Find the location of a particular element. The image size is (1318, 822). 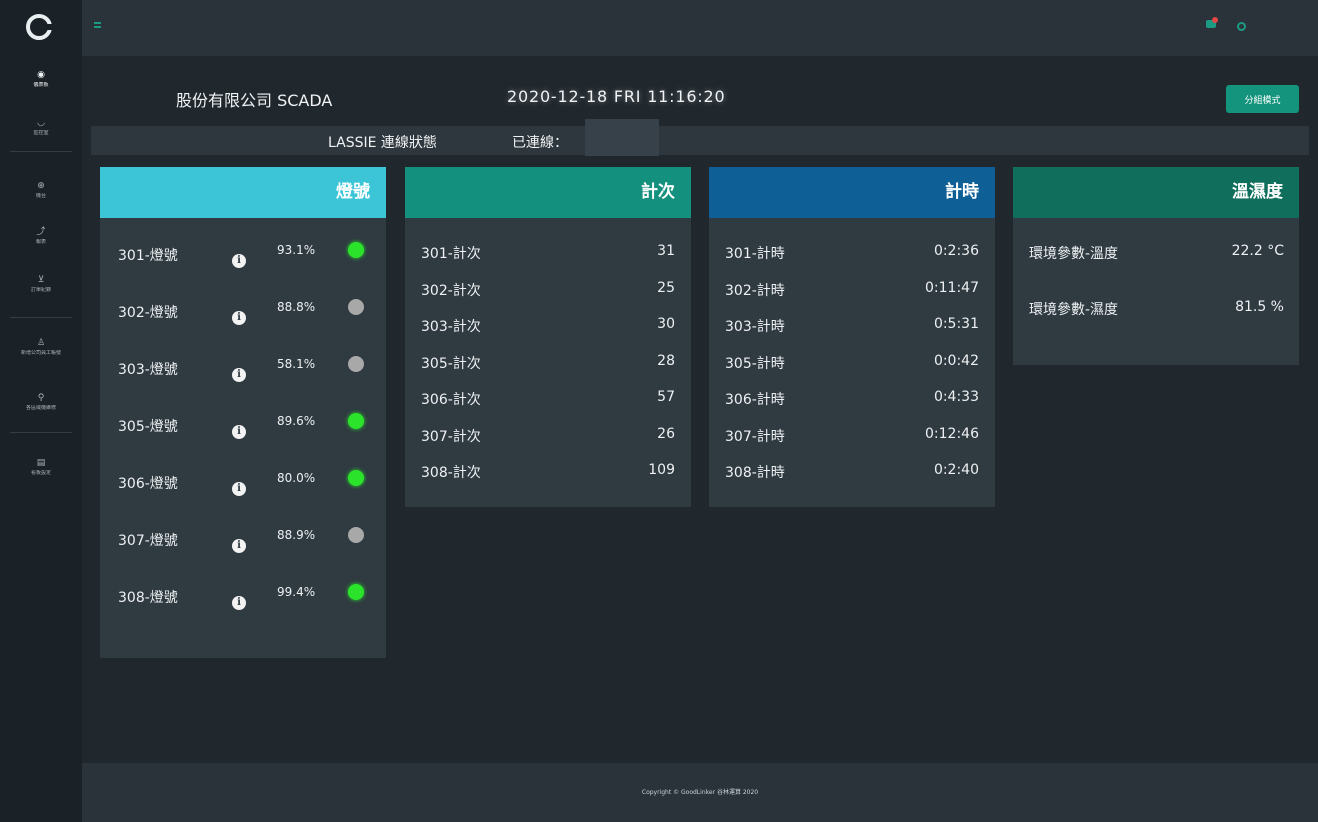

counts-row-value: 26 is located at coordinates (666, 433).